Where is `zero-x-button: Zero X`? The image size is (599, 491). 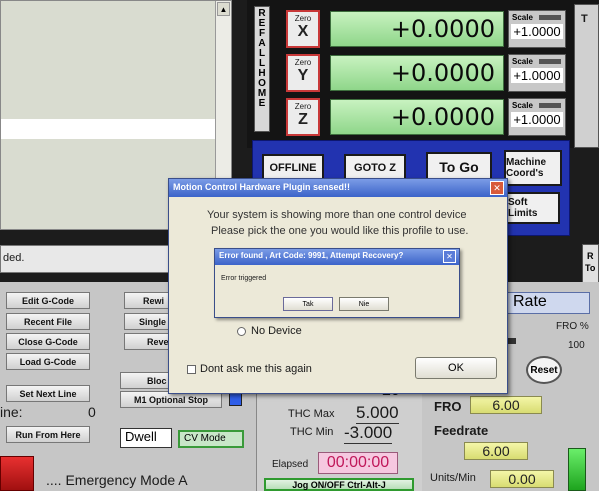
zero-x-button: Zero X is located at coordinates (303, 29).